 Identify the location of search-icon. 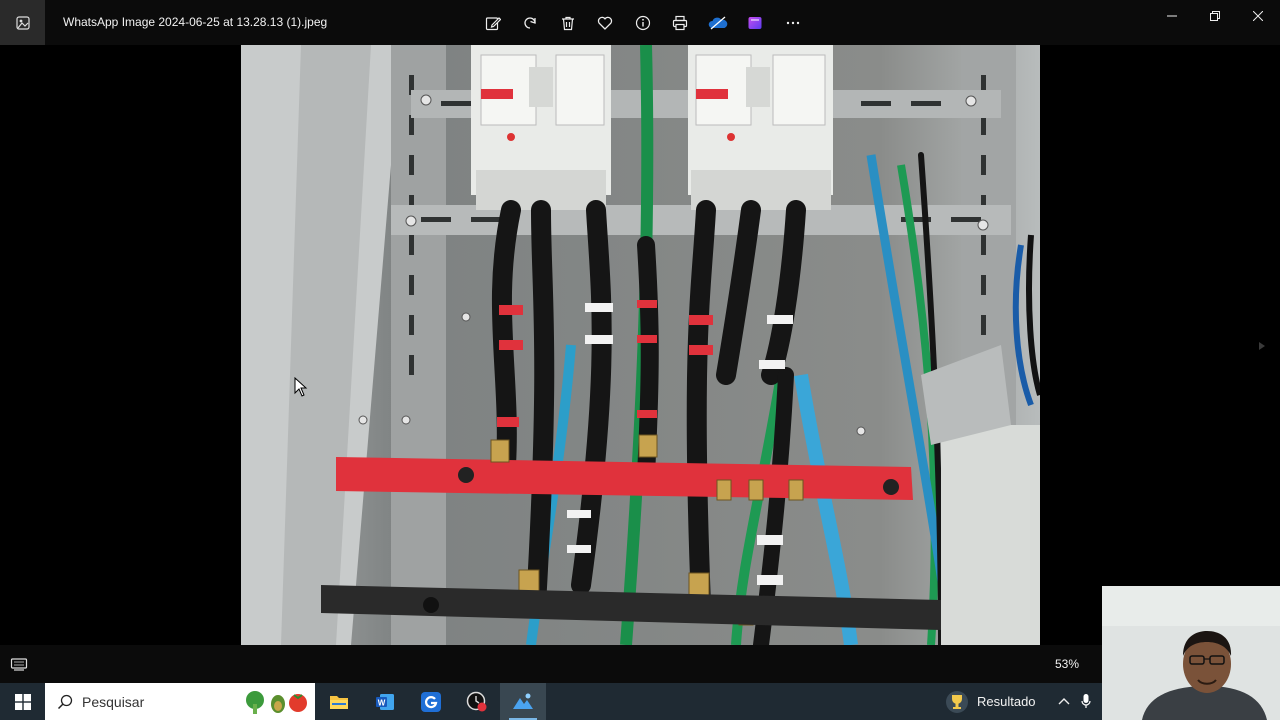
(65, 702).